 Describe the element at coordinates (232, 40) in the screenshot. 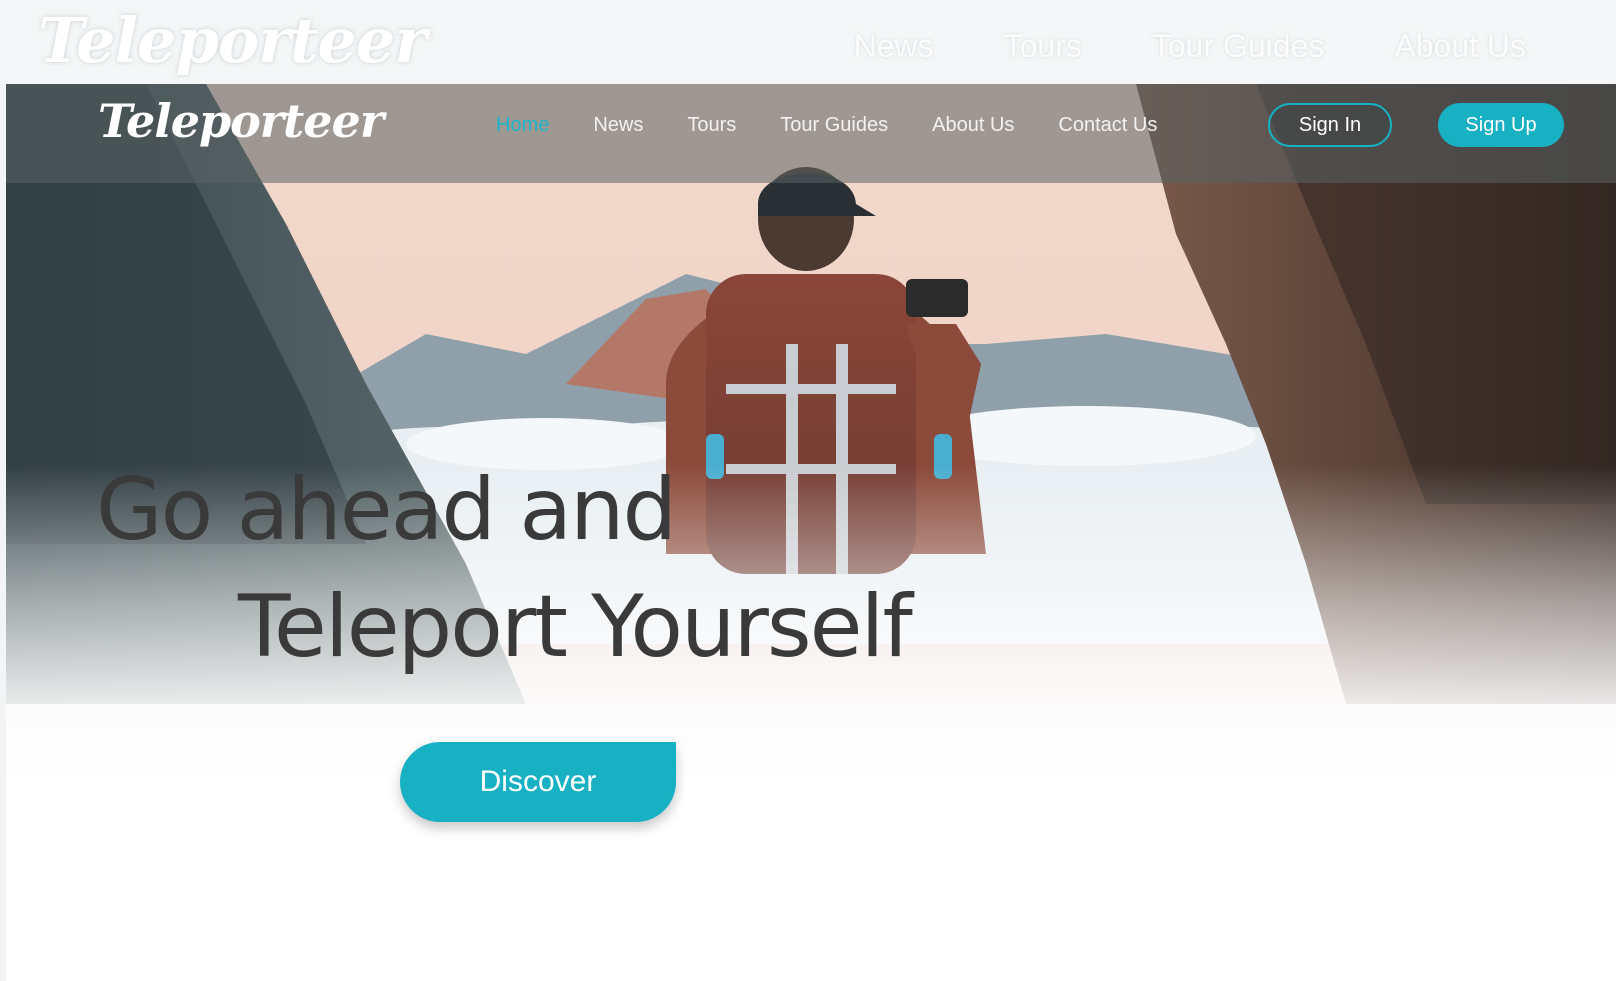

I see `ghost-logo: Teleporteer` at that location.